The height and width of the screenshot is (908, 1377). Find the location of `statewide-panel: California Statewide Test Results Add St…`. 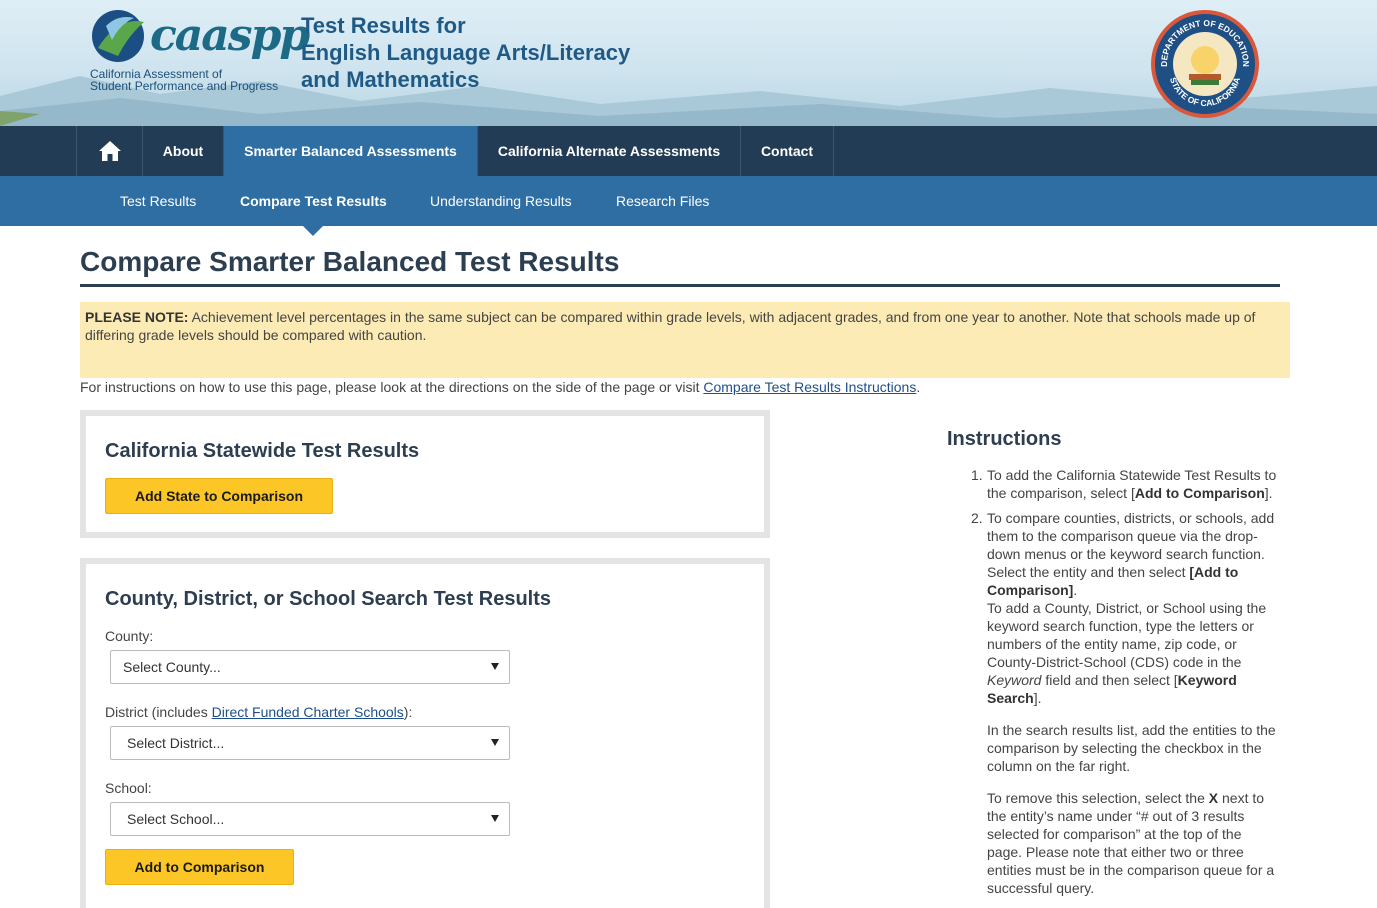

statewide-panel: California Statewide Test Results Add St… is located at coordinates (425, 474).